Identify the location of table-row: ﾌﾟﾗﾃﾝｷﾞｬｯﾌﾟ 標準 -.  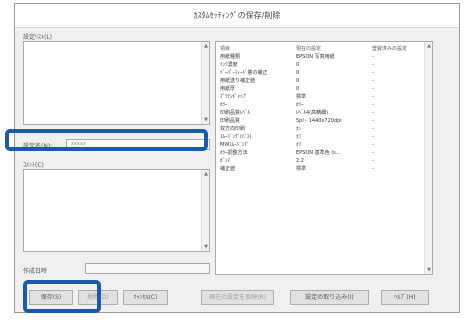
(324, 97).